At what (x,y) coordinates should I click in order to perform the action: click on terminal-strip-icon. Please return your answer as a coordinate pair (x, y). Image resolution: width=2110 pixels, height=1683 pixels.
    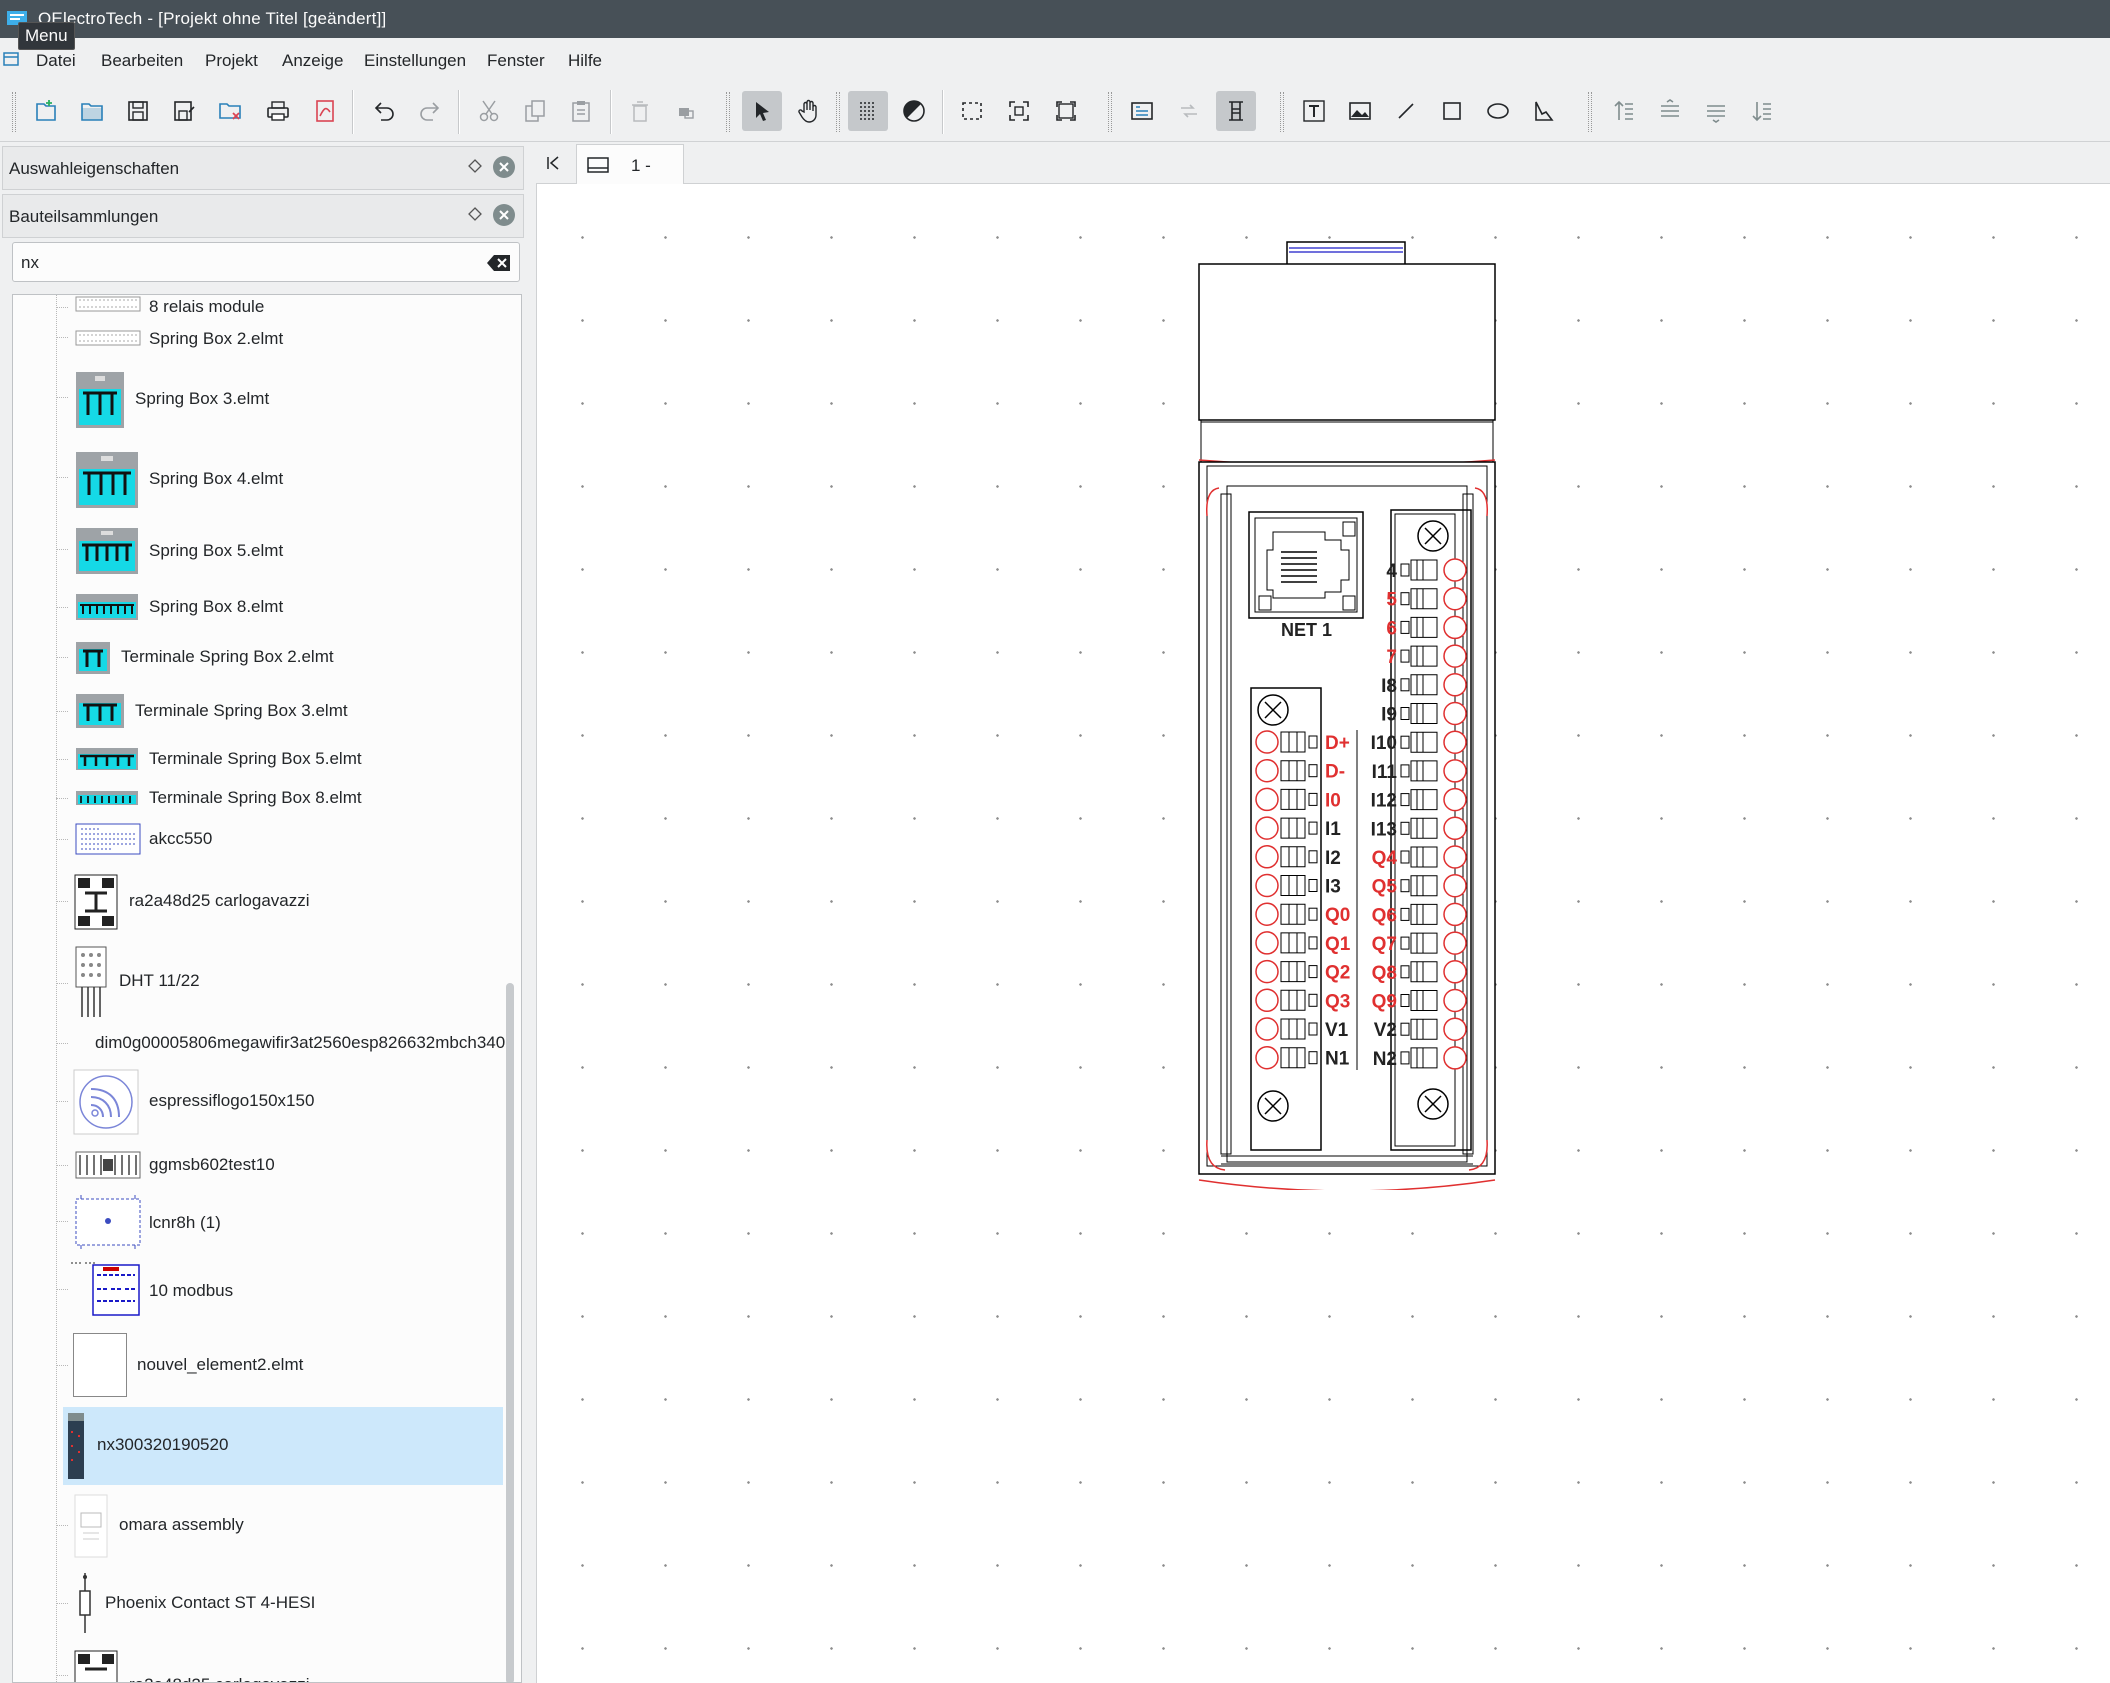
    Looking at the image, I should click on (1236, 111).